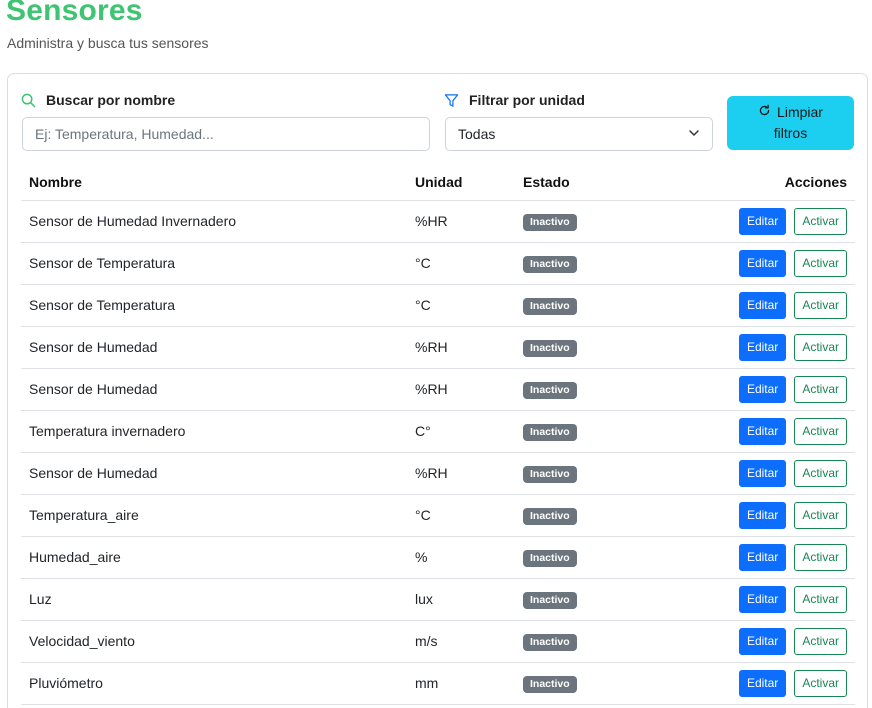  Describe the element at coordinates (214, 599) in the screenshot. I see `sensor-name: Luz` at that location.